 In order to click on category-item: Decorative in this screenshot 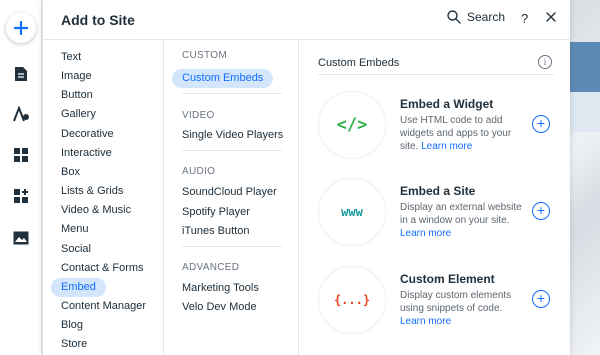, I will do `click(87, 134)`.